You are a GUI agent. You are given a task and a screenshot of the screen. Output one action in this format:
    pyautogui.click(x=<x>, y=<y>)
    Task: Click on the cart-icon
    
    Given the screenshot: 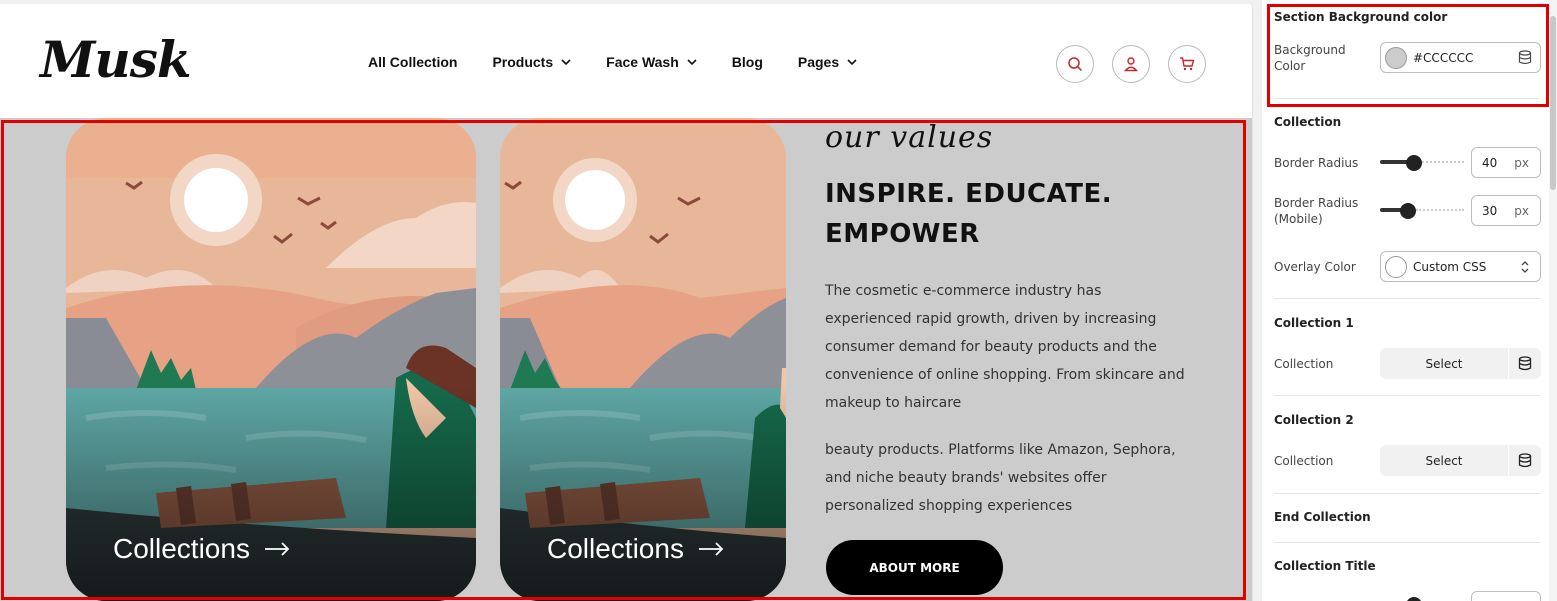 What is the action you would take?
    pyautogui.click(x=1187, y=64)
    